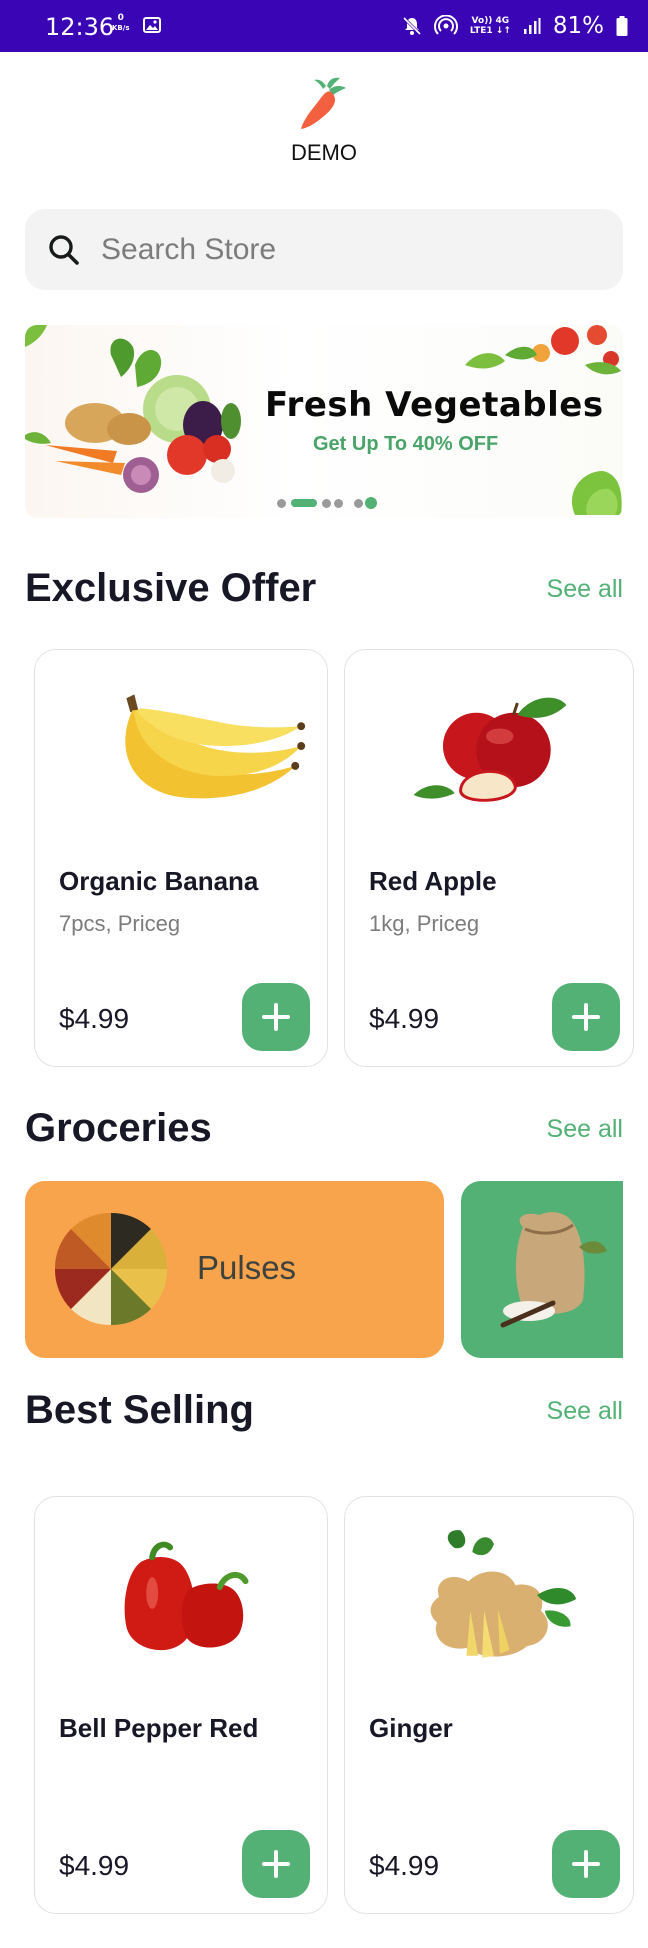  Describe the element at coordinates (341, 249) in the screenshot. I see `search-input` at that location.